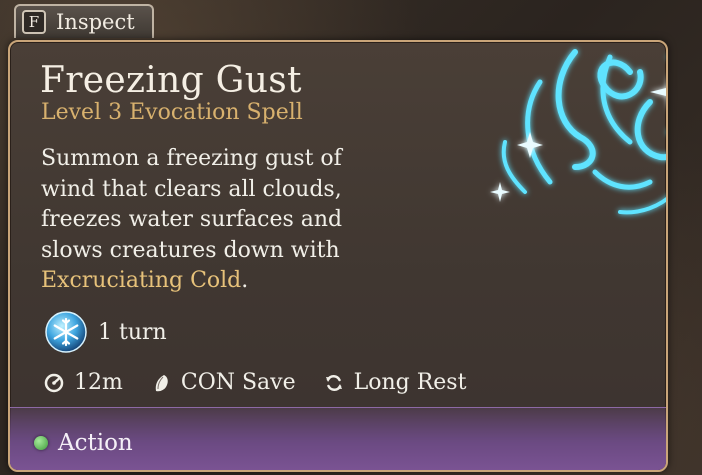  I want to click on save-stat: CON Save, so click(223, 382).